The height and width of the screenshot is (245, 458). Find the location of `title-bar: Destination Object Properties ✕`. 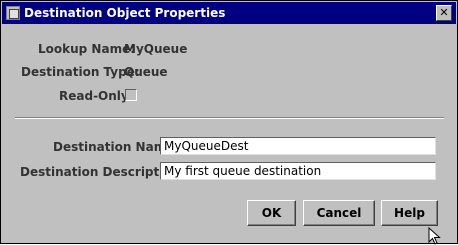

title-bar: Destination Object Properties ✕ is located at coordinates (229, 13).